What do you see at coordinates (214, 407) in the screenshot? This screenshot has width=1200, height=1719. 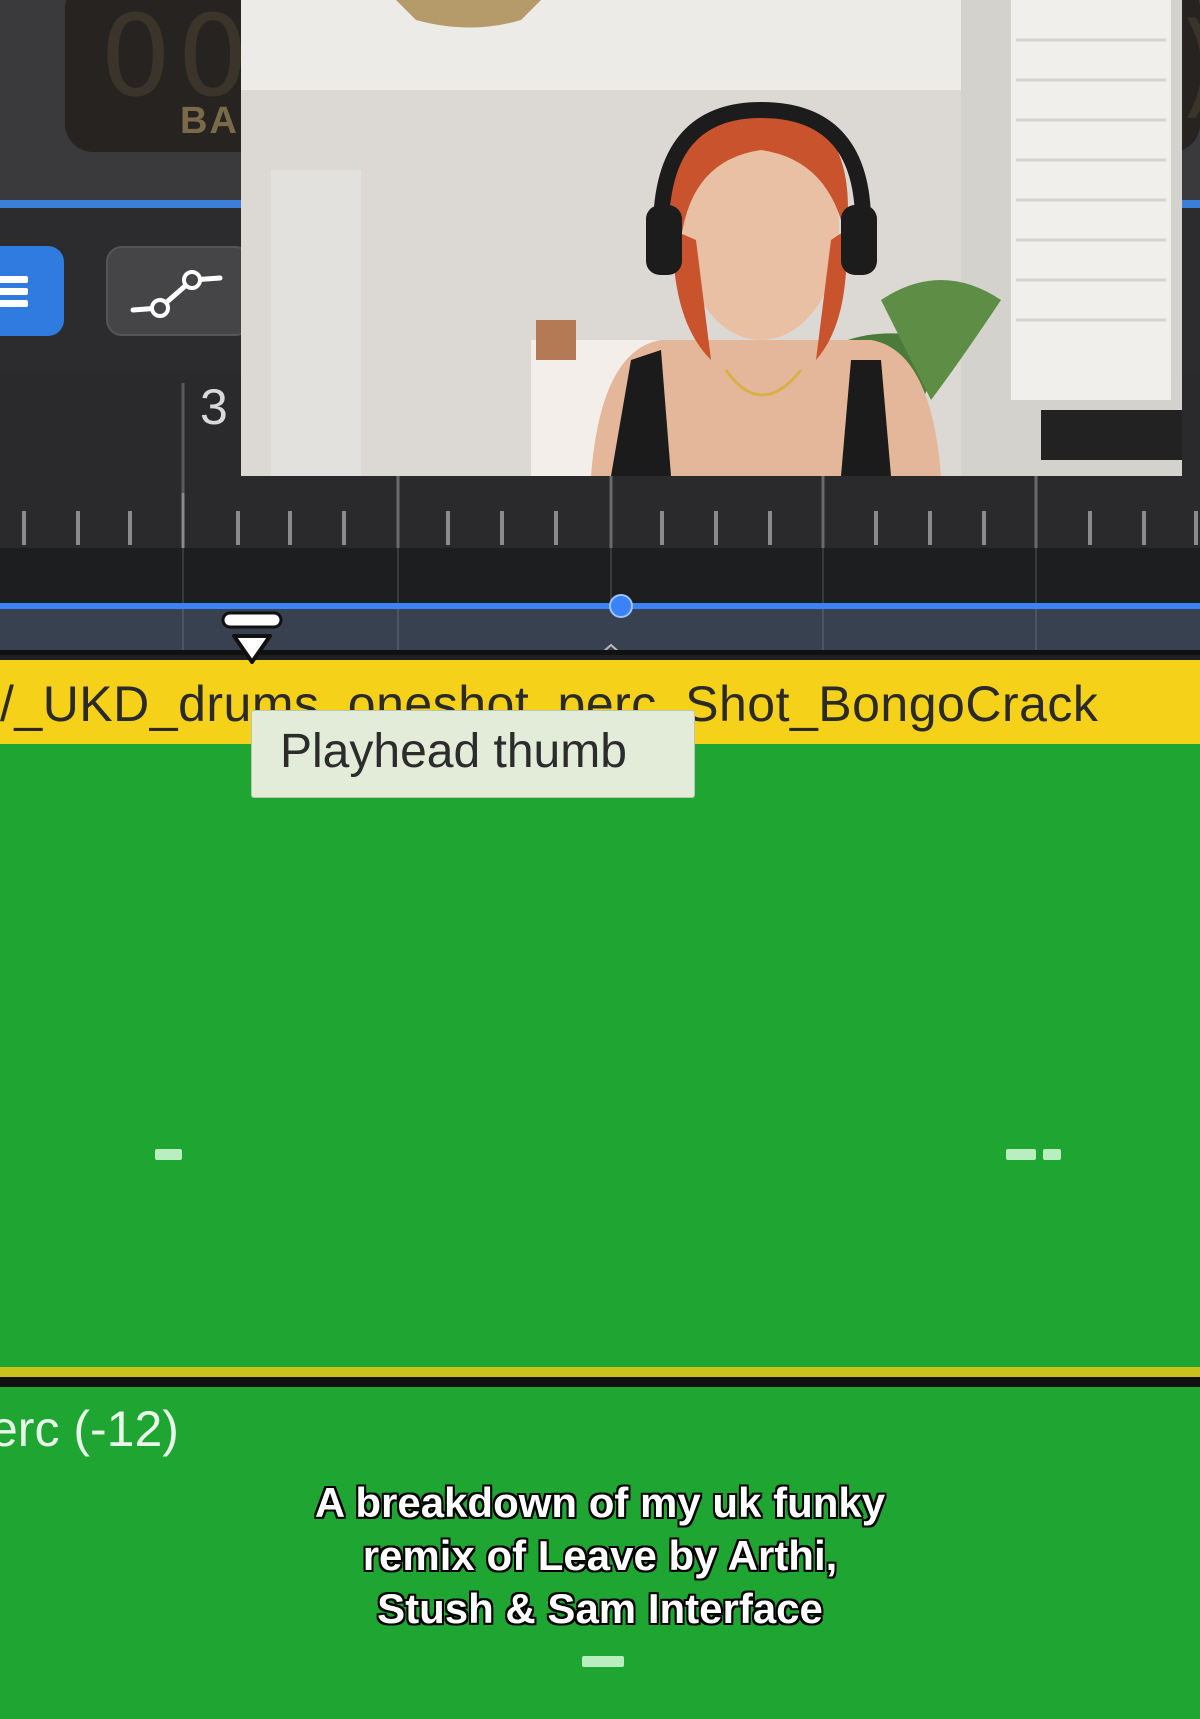 I see `bar-number: 3` at bounding box center [214, 407].